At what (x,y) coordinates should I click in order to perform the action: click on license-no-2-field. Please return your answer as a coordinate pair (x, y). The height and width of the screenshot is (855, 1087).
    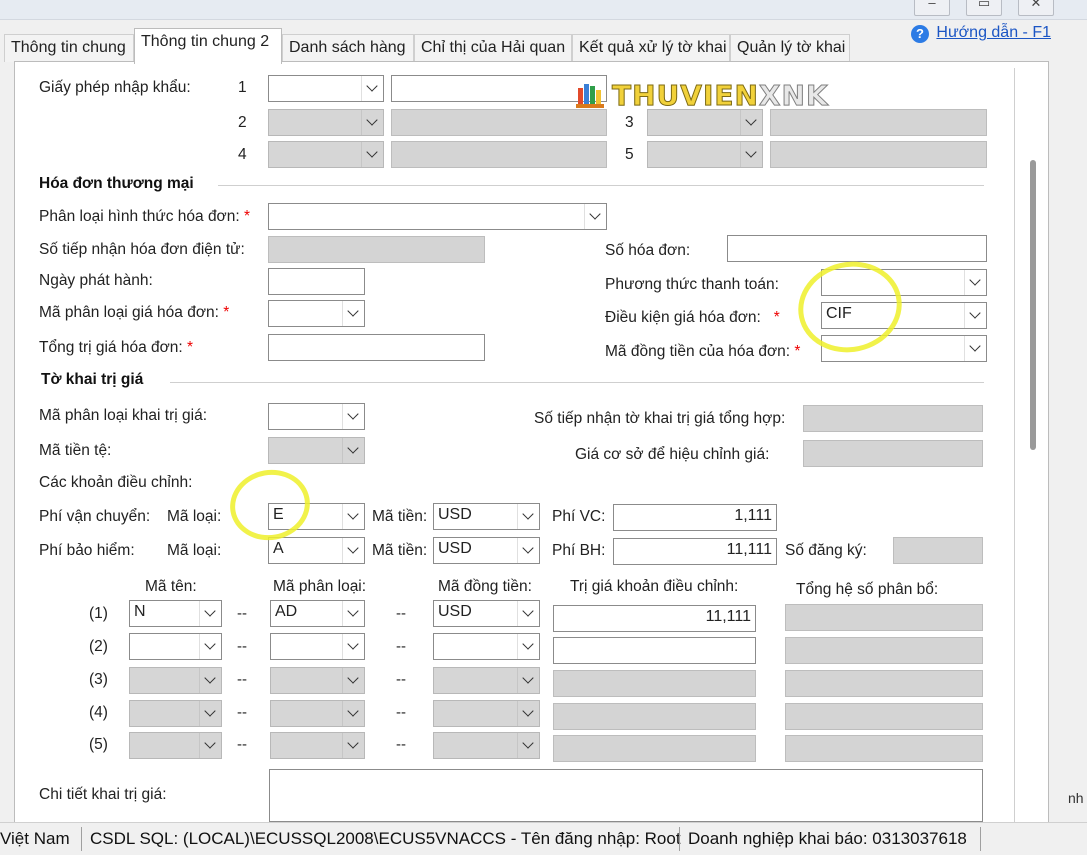
    Looking at the image, I should click on (499, 122).